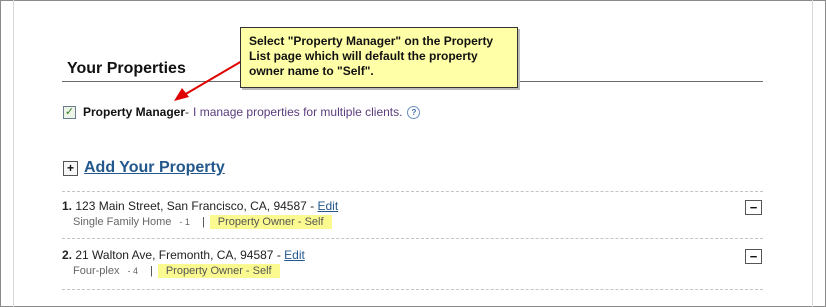 Image resolution: width=826 pixels, height=307 pixels. What do you see at coordinates (96, 271) in the screenshot?
I see `property-type: Four-plex` at bounding box center [96, 271].